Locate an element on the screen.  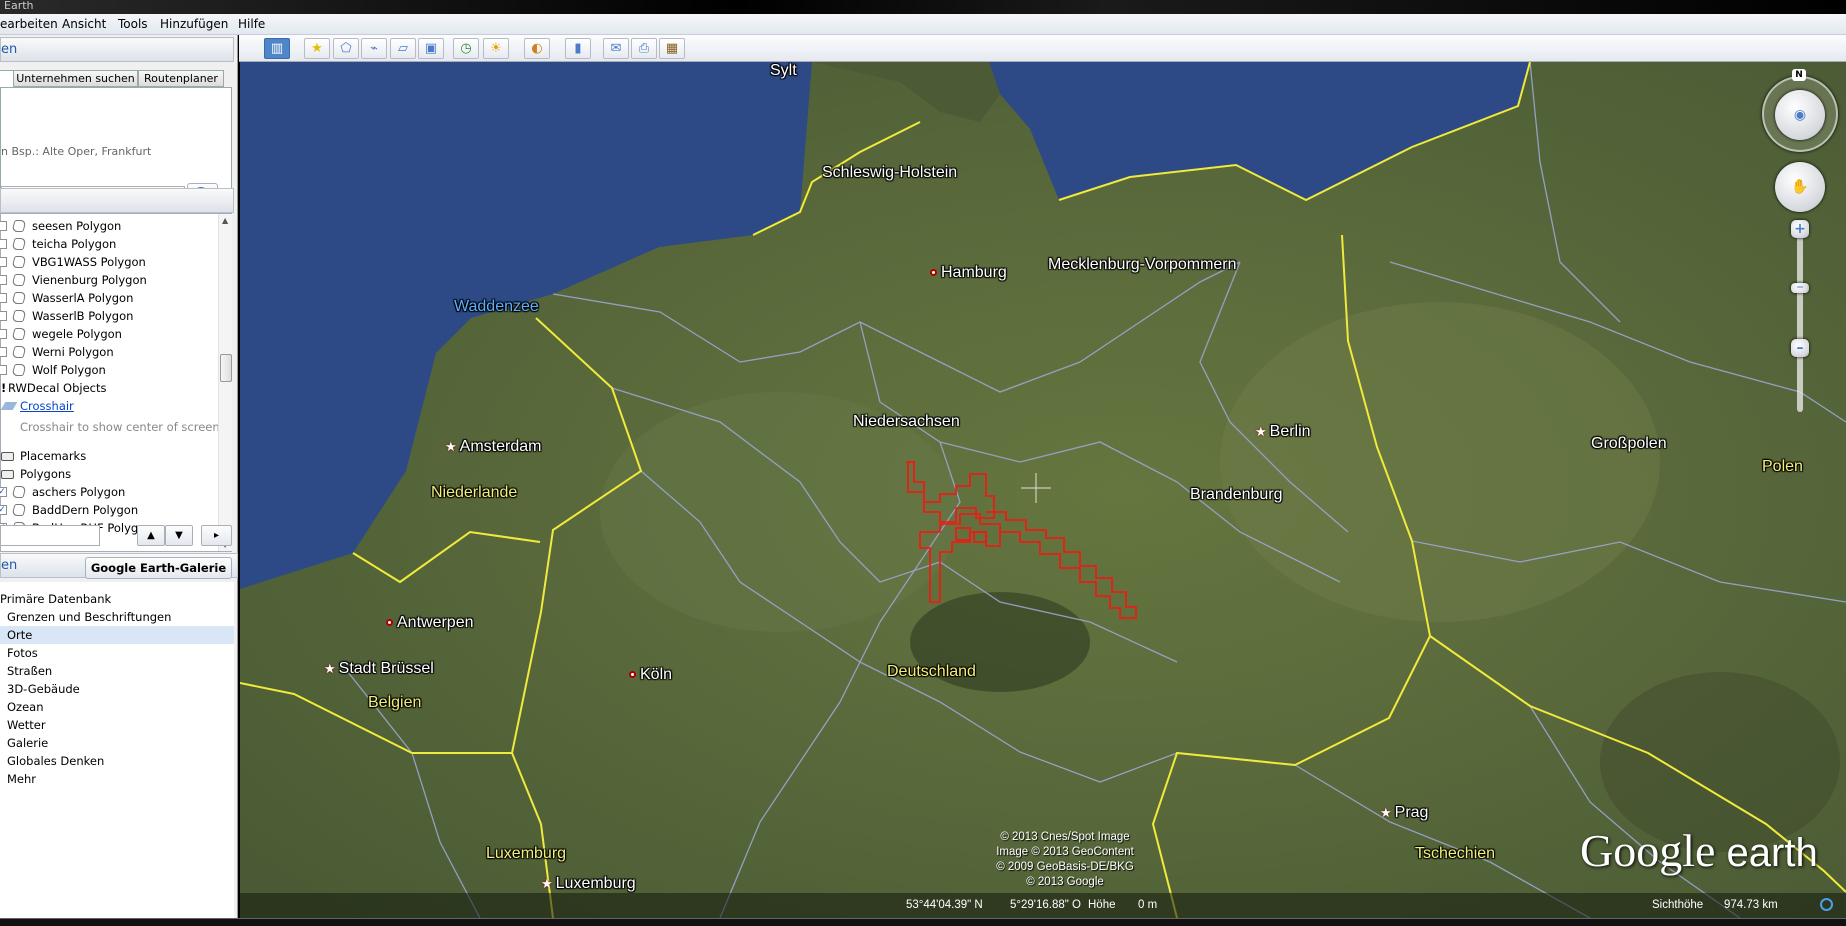
zoom-slider-track is located at coordinates (1800, 317).